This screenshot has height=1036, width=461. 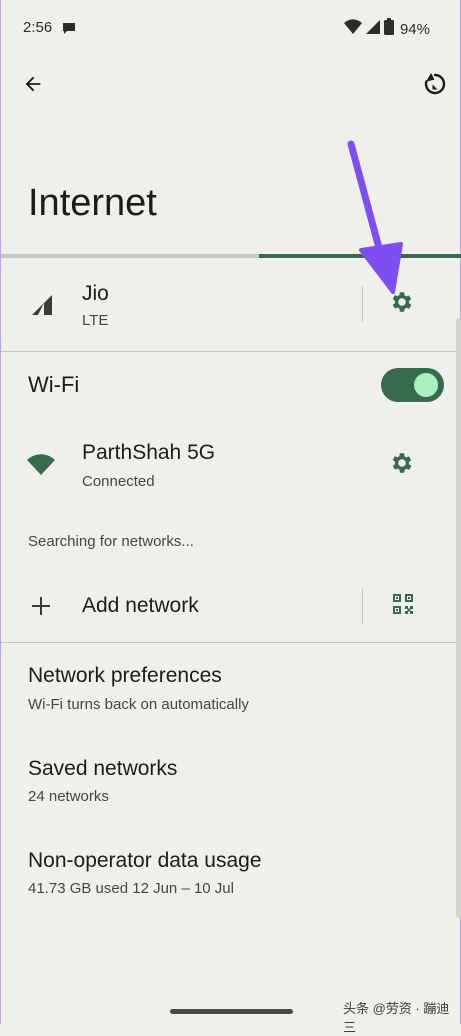 I want to click on saved-networks-item, so click(x=231, y=783).